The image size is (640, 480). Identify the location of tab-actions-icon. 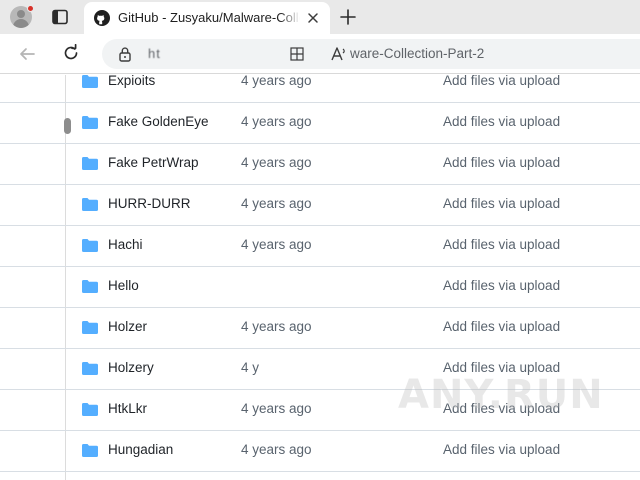
(60, 17).